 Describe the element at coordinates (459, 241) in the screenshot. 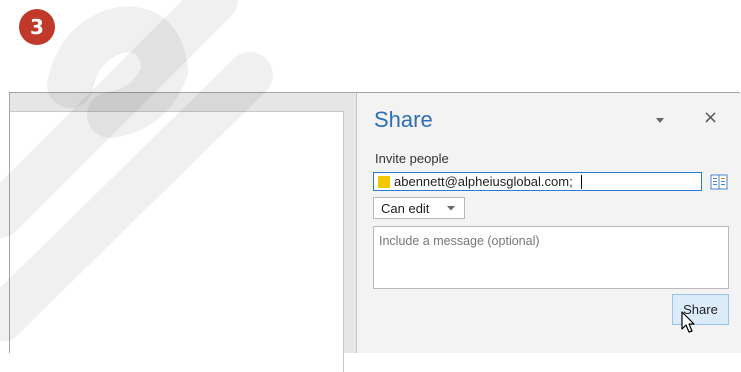

I see `message-placeholder: Include a message (optional)` at that location.